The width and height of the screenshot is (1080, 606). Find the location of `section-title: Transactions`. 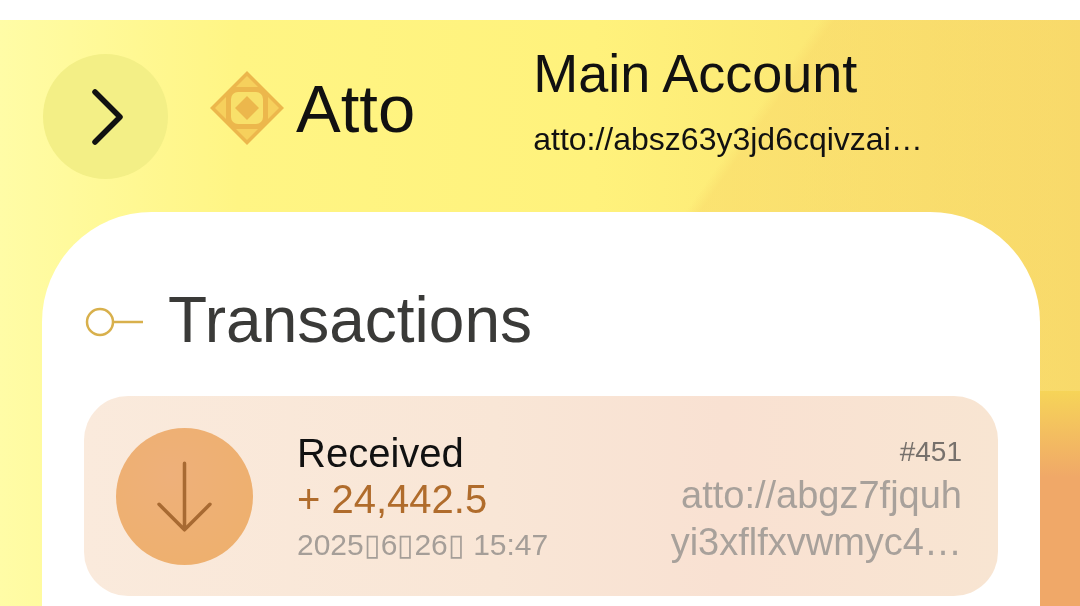

section-title: Transactions is located at coordinates (350, 320).